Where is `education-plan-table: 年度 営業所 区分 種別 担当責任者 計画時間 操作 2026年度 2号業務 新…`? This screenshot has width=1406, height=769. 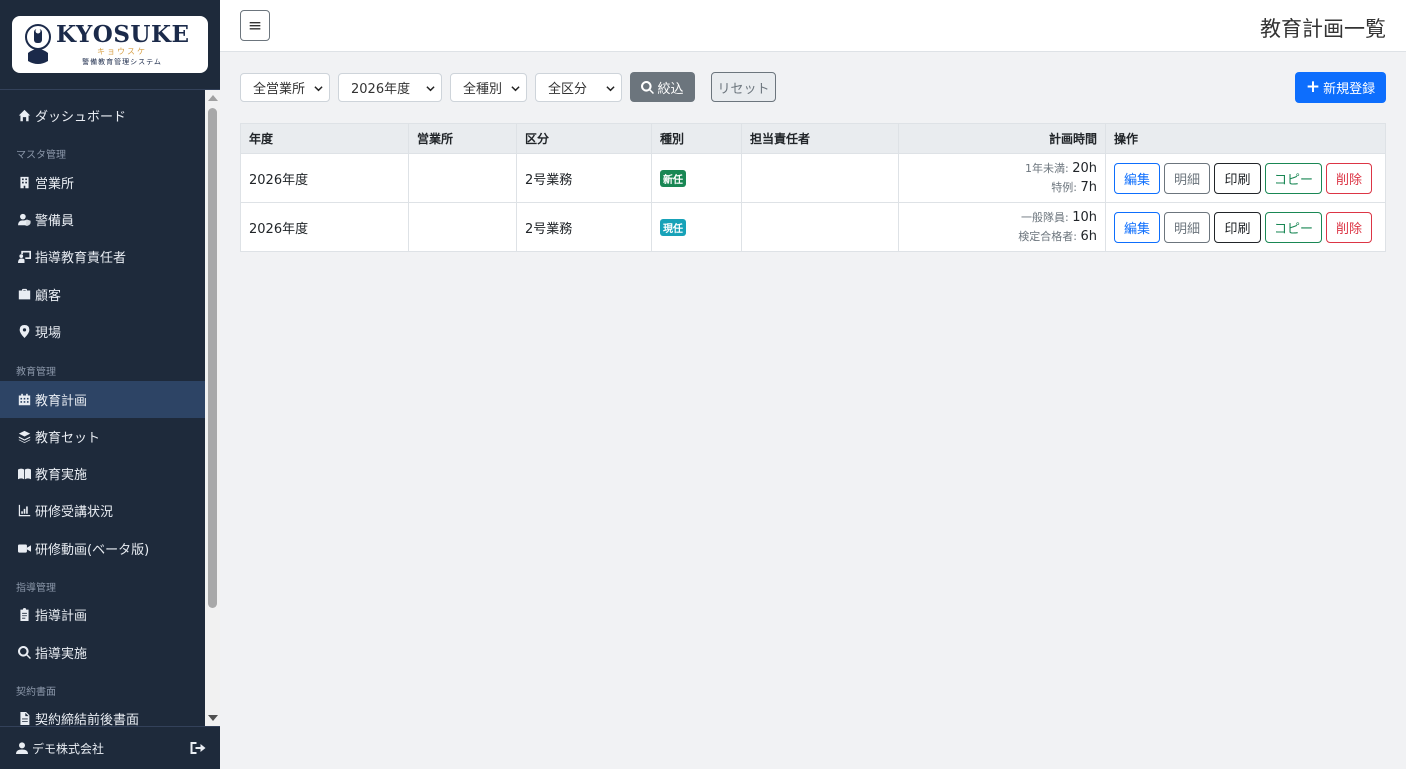 education-plan-table: 年度 営業所 区分 種別 担当責任者 計画時間 操作 2026年度 2号業務 新… is located at coordinates (813, 187).